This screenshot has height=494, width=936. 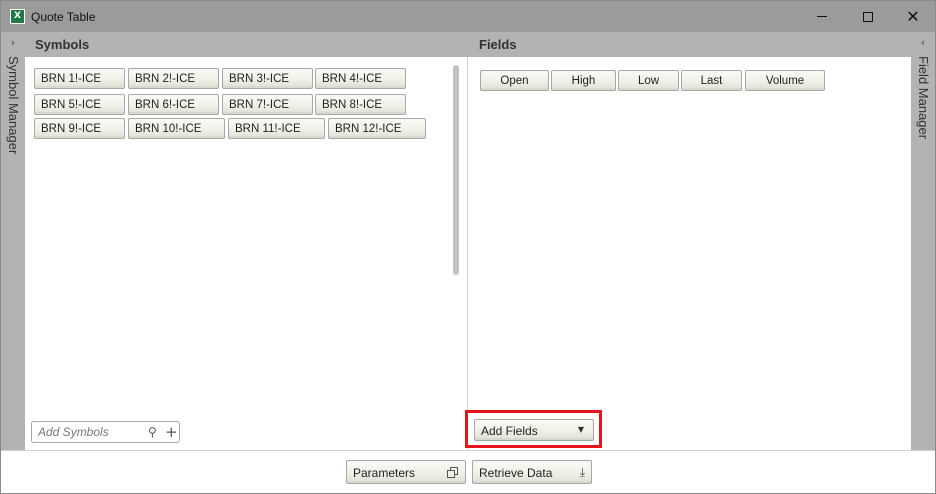 I want to click on restore-window-icon, so click(x=452, y=472).